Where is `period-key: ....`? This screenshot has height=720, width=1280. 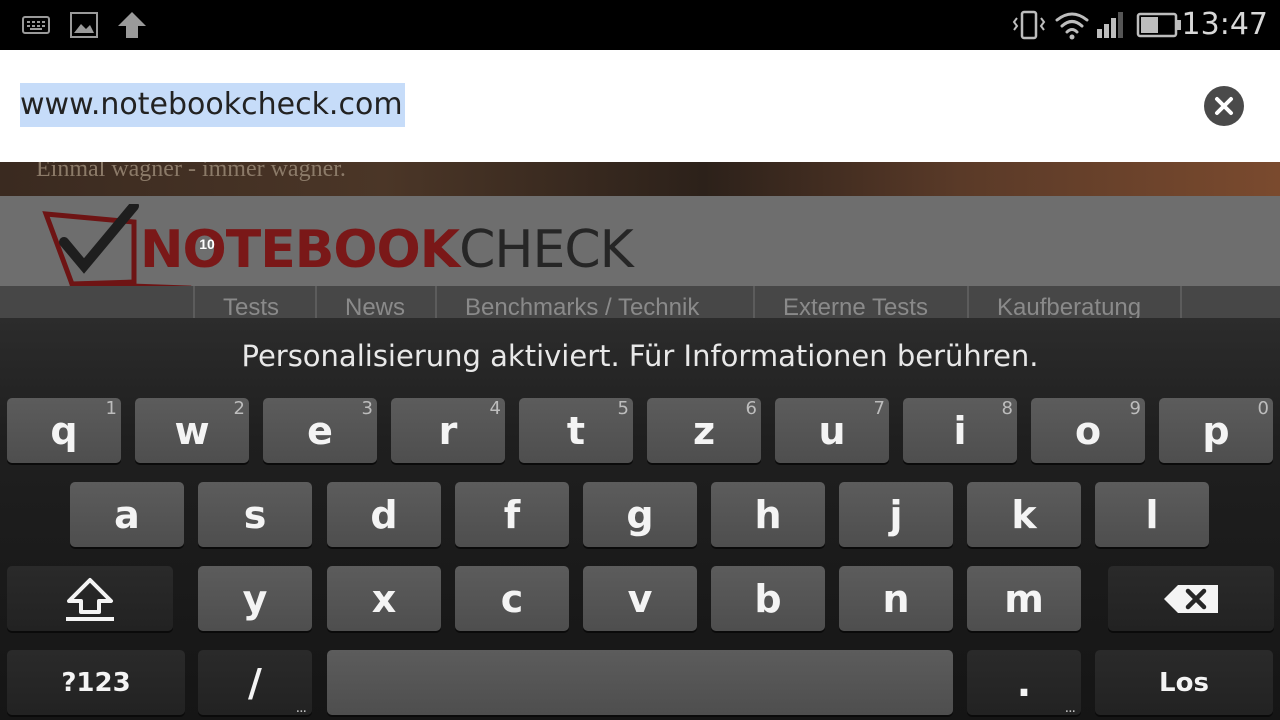 period-key: .... is located at coordinates (1024, 683).